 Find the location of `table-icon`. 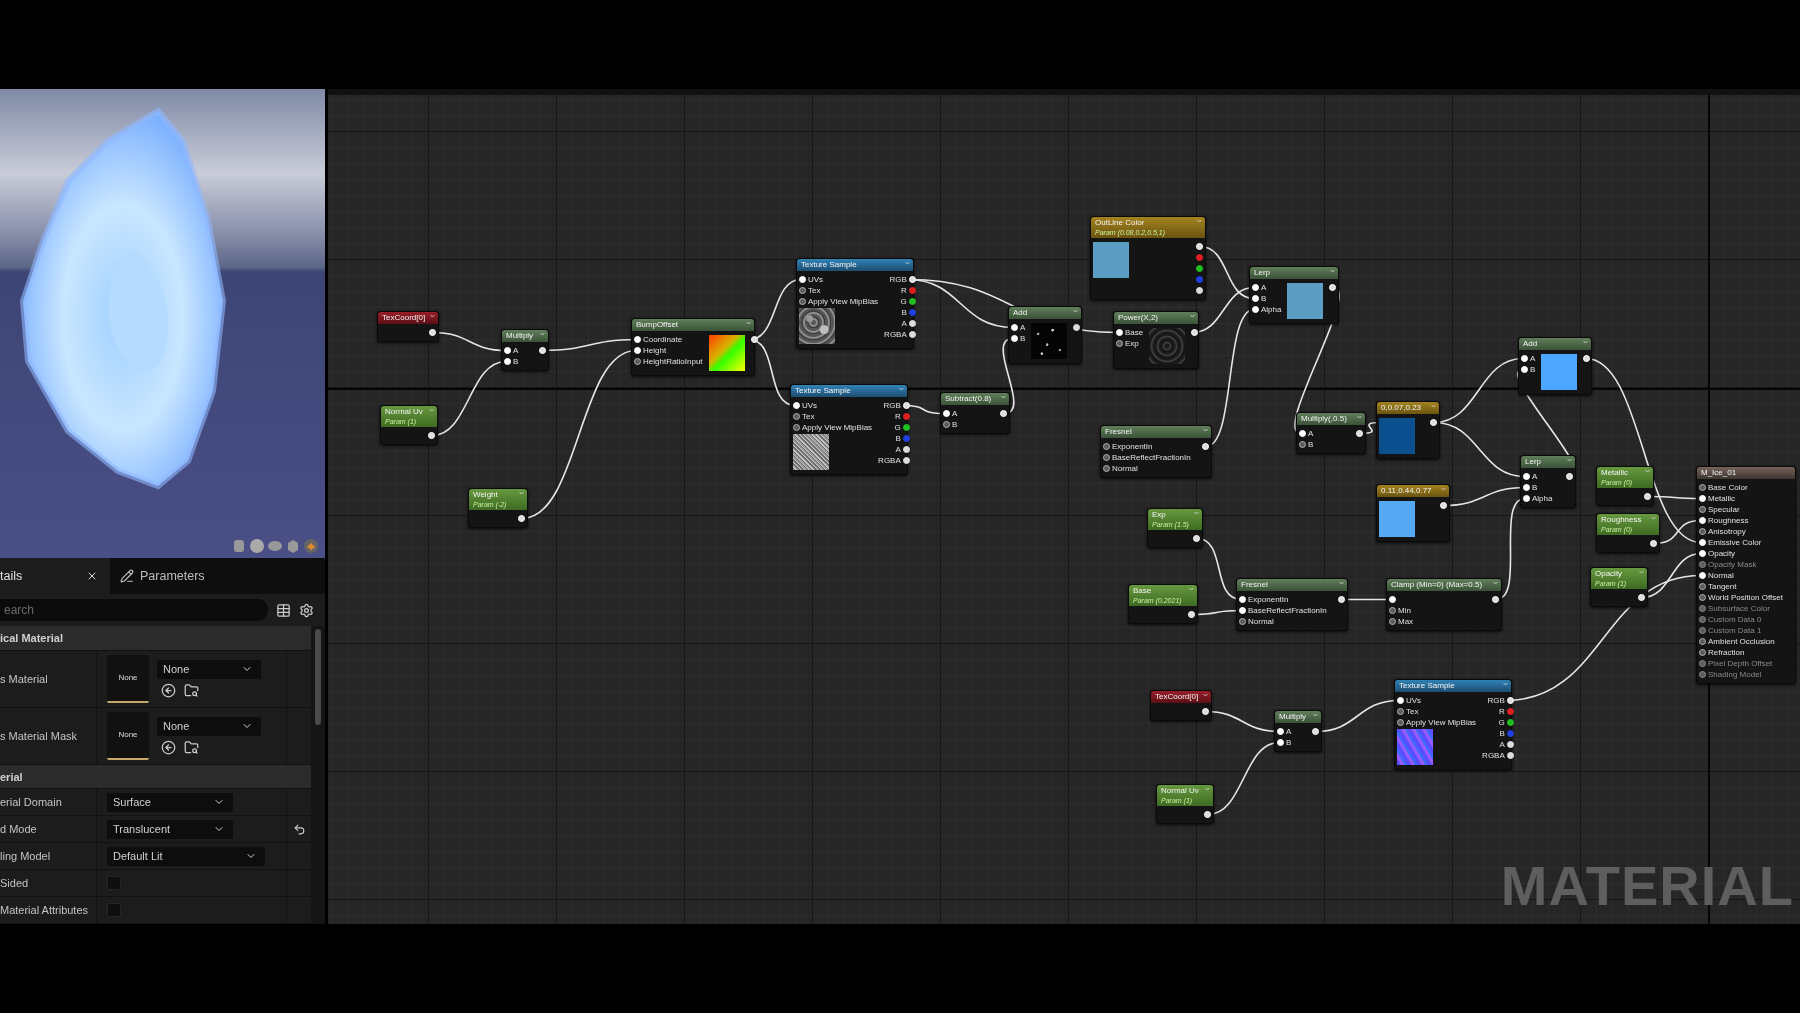

table-icon is located at coordinates (283, 610).